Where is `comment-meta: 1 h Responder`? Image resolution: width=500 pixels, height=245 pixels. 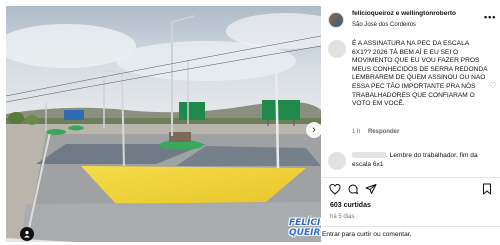
comment-meta: 1 h Responder is located at coordinates (375, 132).